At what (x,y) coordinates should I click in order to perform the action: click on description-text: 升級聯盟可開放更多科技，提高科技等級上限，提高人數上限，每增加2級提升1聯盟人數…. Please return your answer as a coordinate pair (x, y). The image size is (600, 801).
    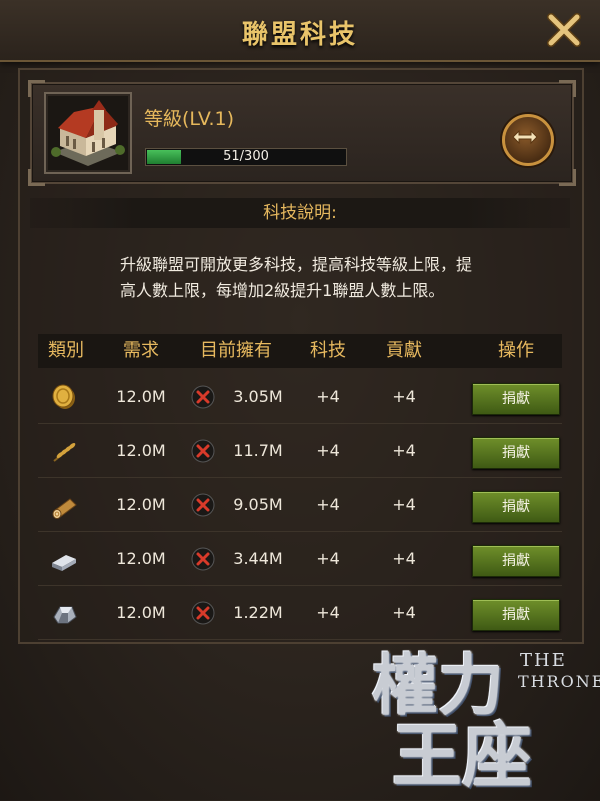
    Looking at the image, I should click on (296, 277).